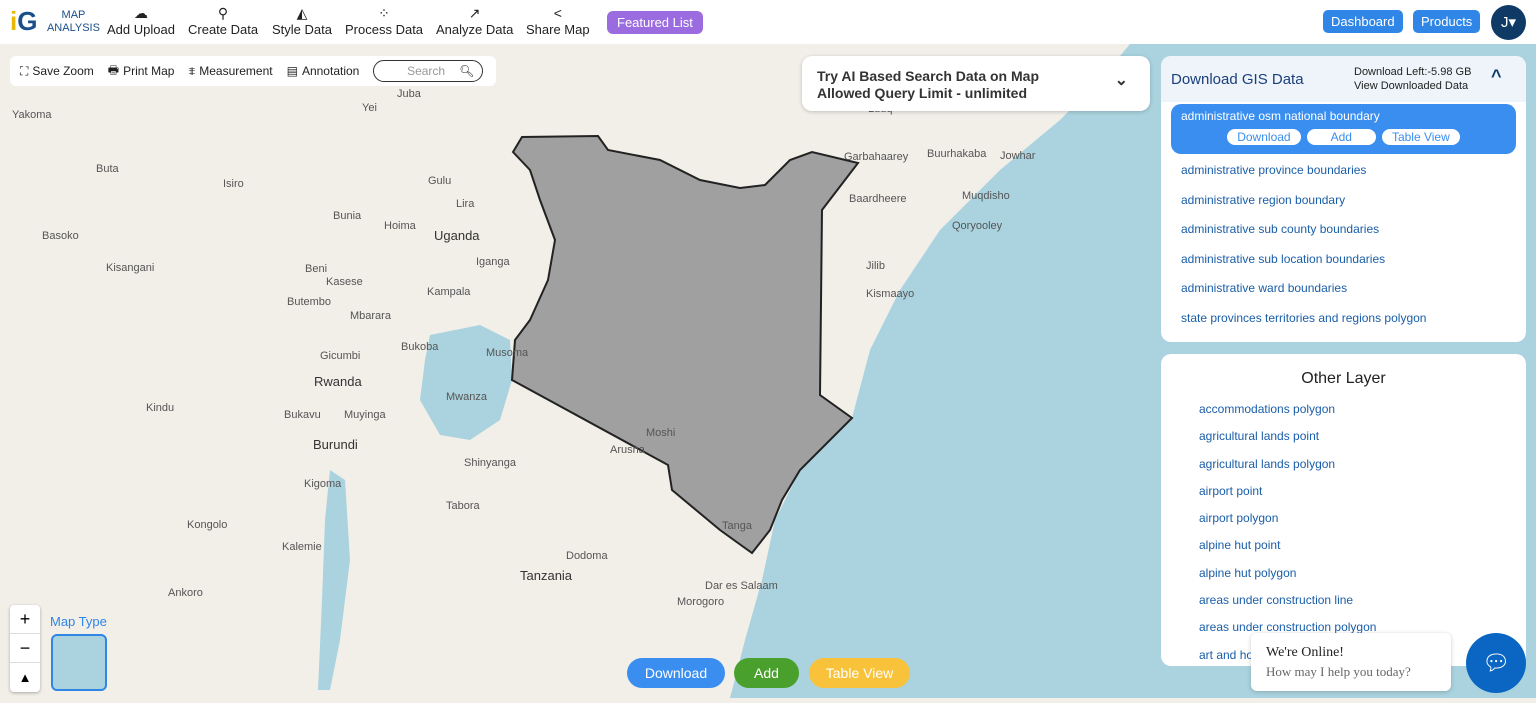 Image resolution: width=1536 pixels, height=703 pixels. What do you see at coordinates (1504, 22) in the screenshot?
I see `avatar-initial: J` at bounding box center [1504, 22].